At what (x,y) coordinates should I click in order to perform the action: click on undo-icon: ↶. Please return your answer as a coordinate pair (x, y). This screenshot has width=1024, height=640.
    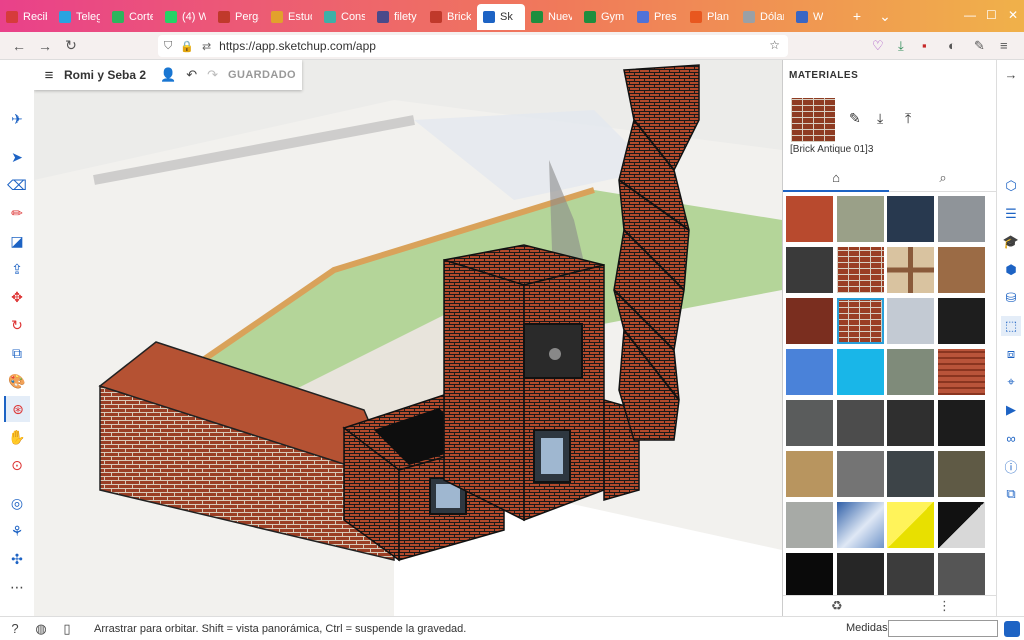
    Looking at the image, I should click on (191, 75).